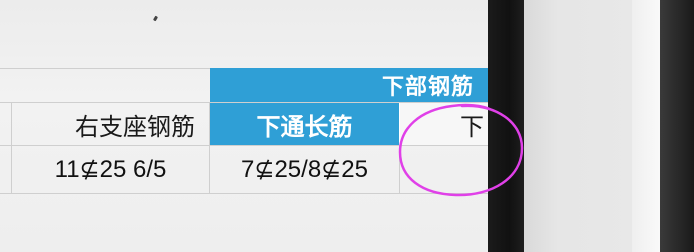  I want to click on cell-bottom-through: 7⊈25/8⊈25, so click(305, 169).